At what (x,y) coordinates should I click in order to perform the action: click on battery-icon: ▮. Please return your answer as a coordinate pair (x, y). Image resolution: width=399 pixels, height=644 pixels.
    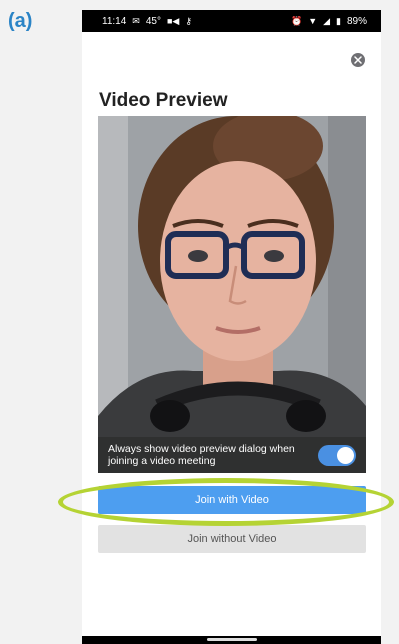
    Looking at the image, I should click on (338, 21).